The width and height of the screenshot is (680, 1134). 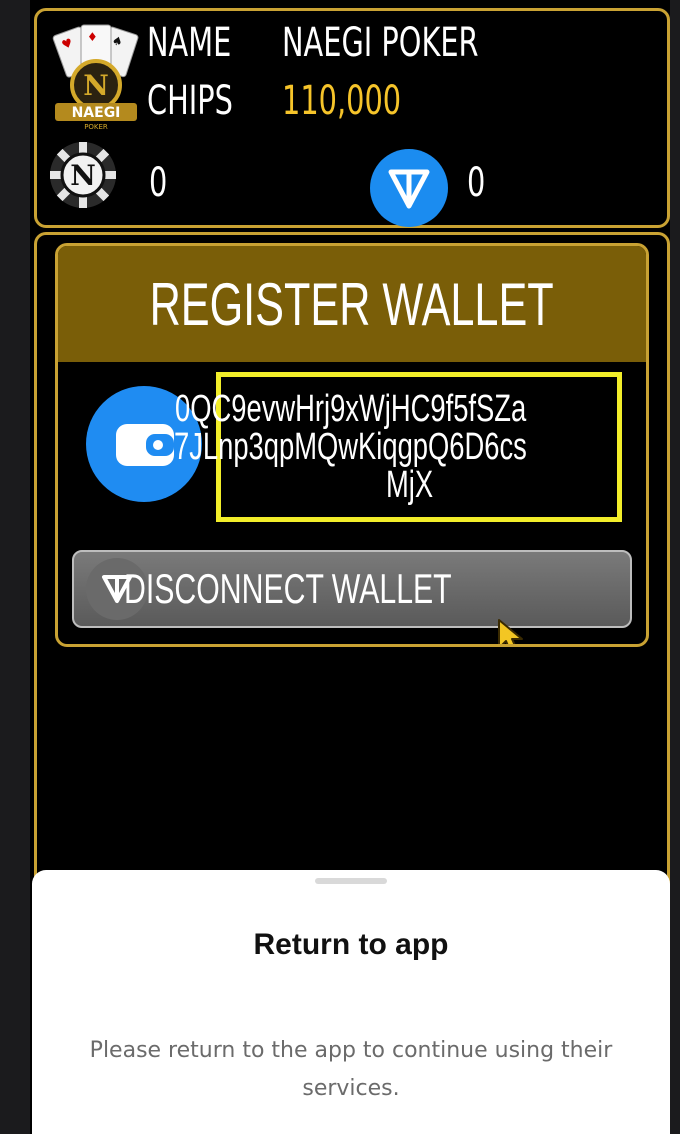 I want to click on svg-text: N, so click(x=96, y=85).